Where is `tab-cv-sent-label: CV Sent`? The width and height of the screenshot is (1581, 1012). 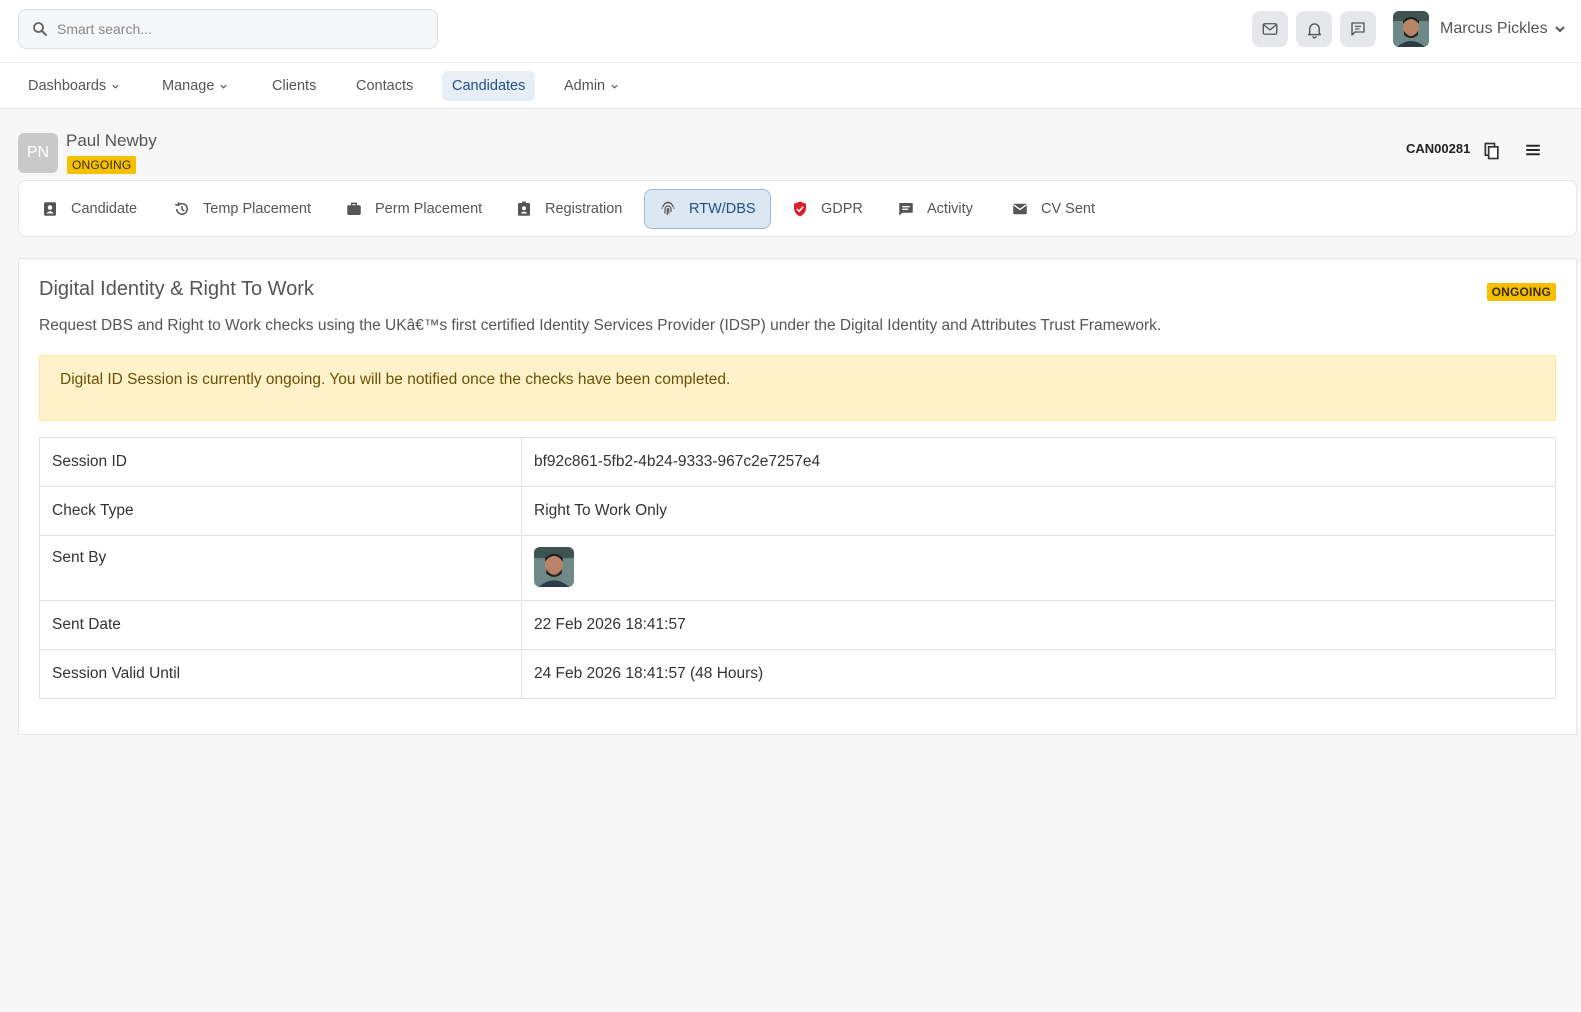 tab-cv-sent-label: CV Sent is located at coordinates (1068, 209).